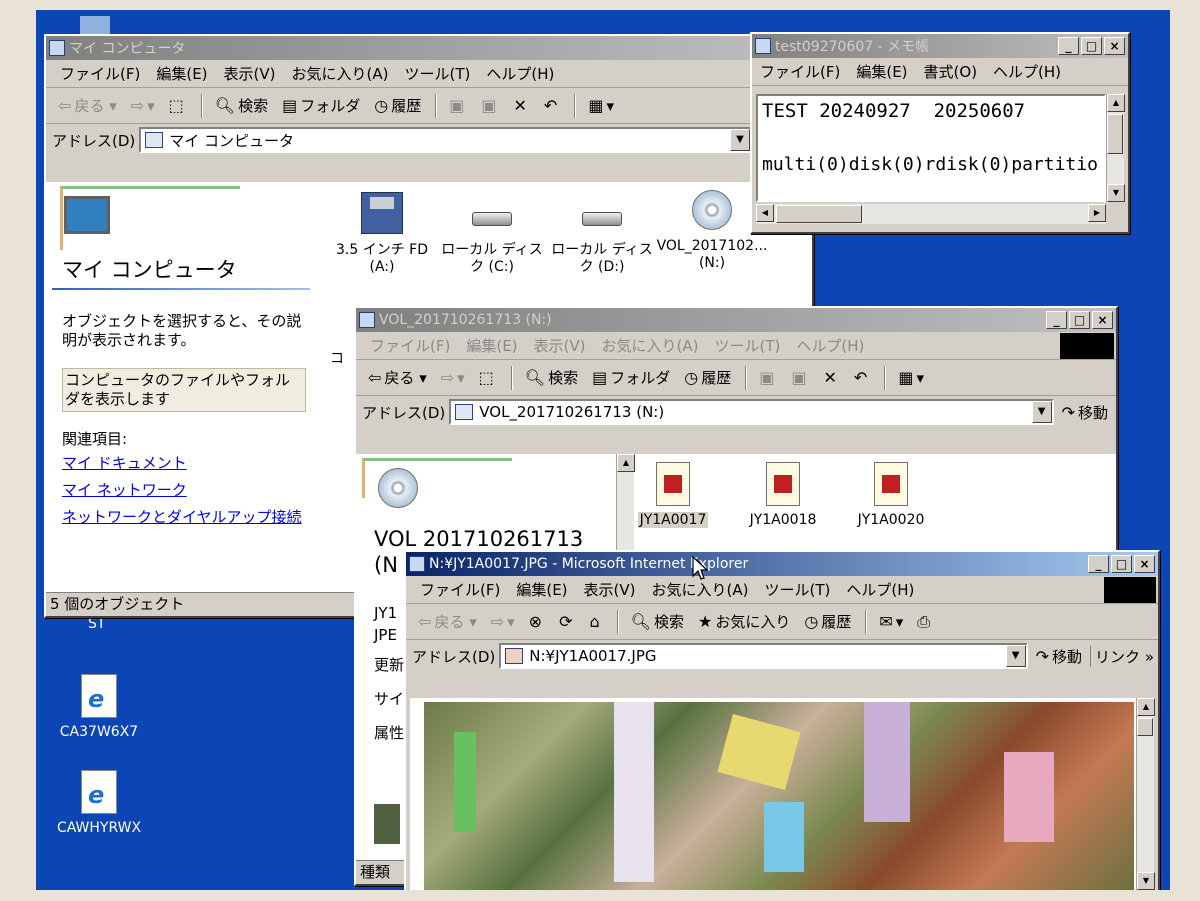 The height and width of the screenshot is (901, 1200). Describe the element at coordinates (537, 621) in the screenshot. I see `stop-button: ⊗` at that location.